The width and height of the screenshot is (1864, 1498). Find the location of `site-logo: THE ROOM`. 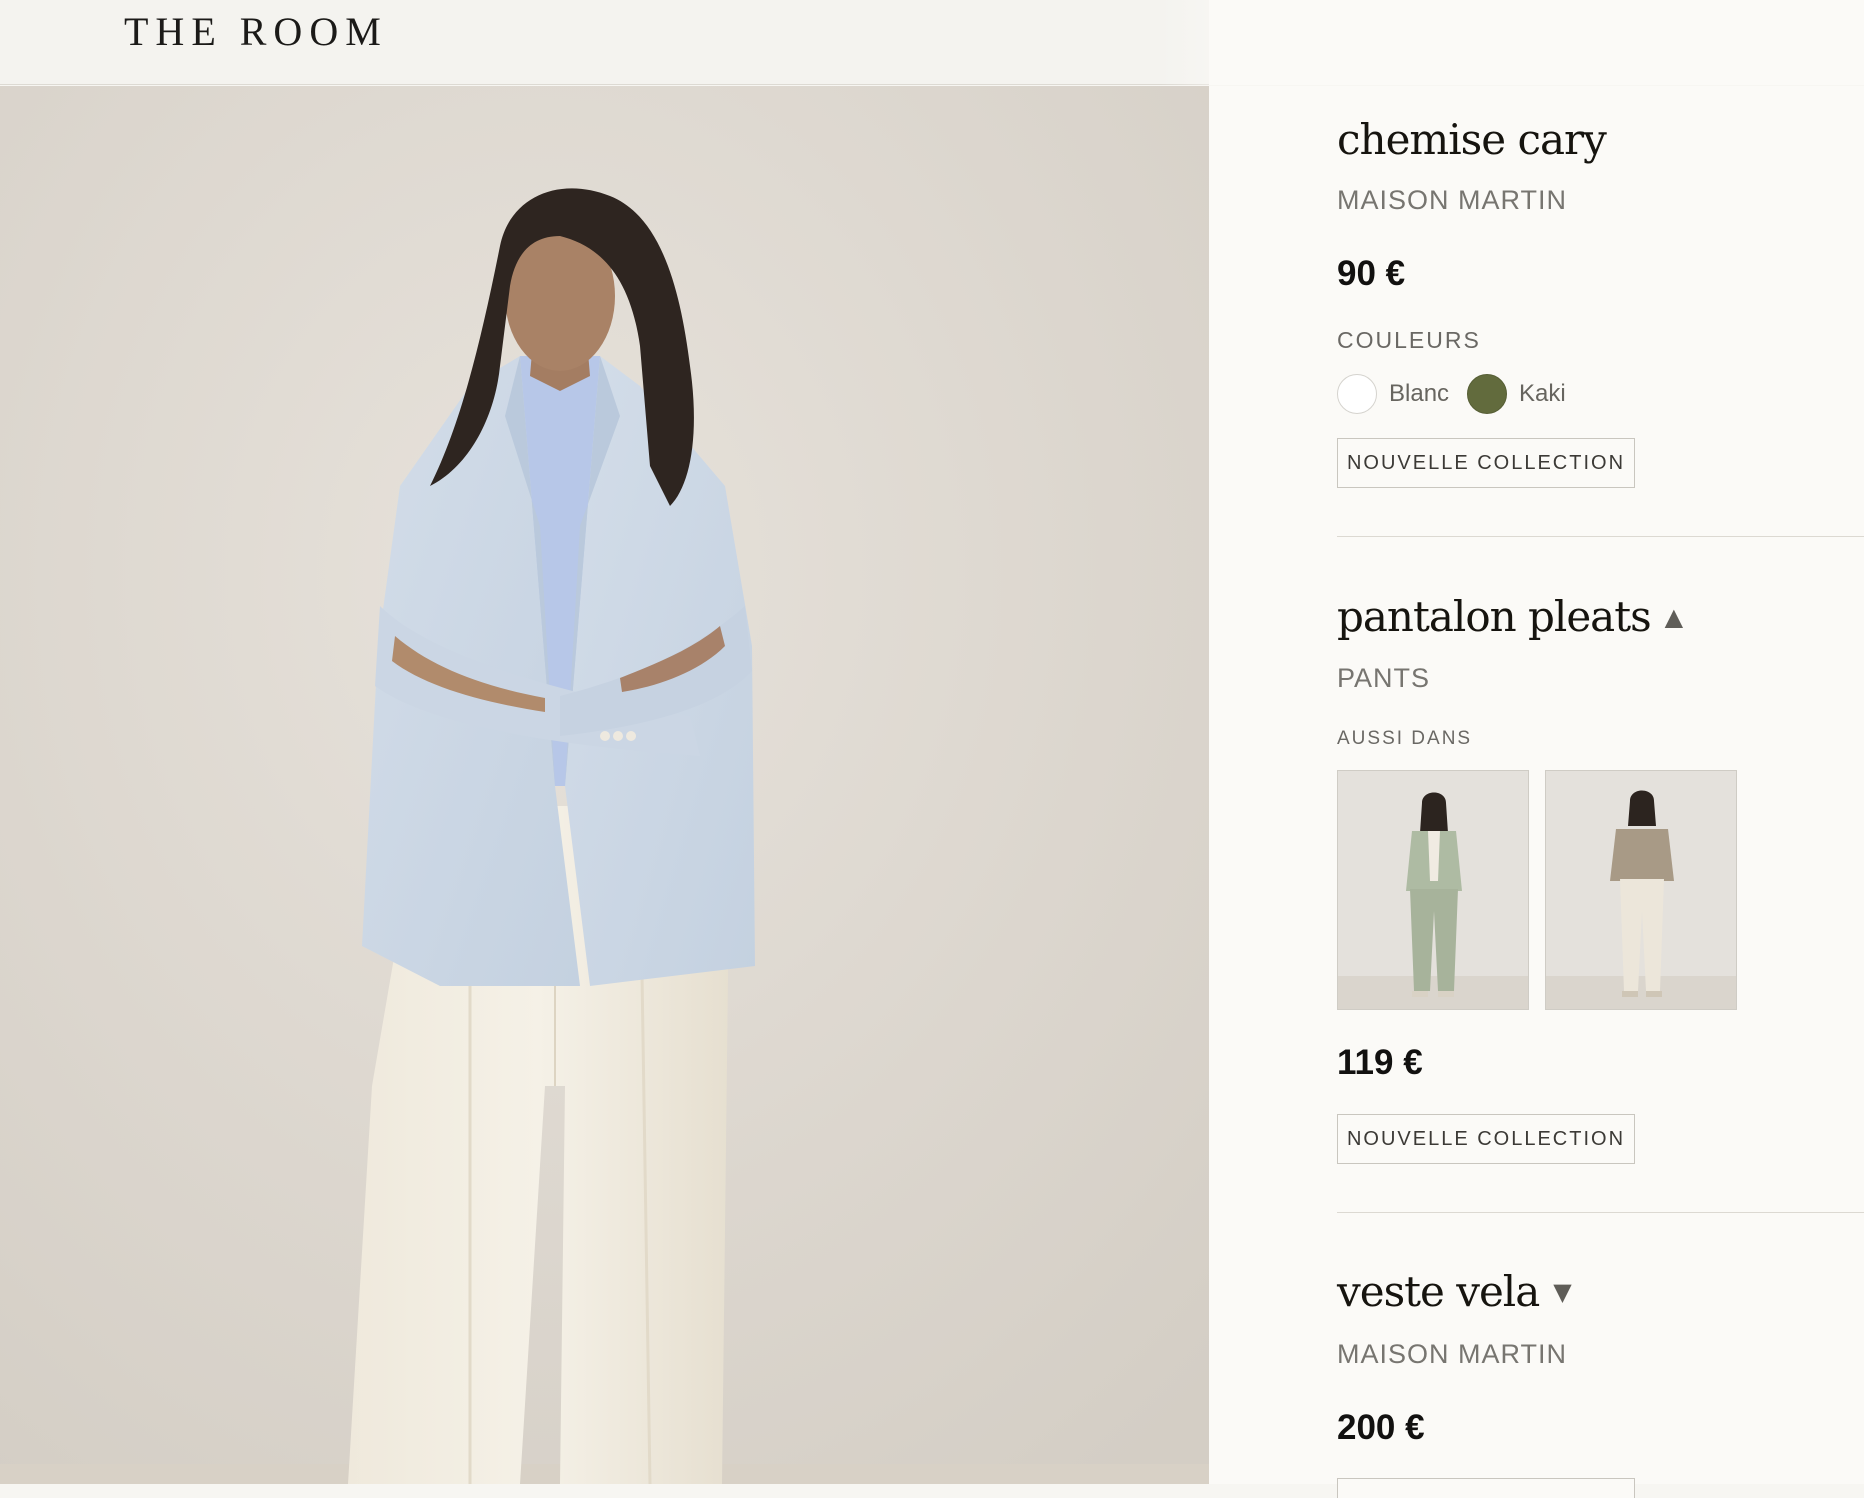

site-logo: THE ROOM is located at coordinates (256, 32).